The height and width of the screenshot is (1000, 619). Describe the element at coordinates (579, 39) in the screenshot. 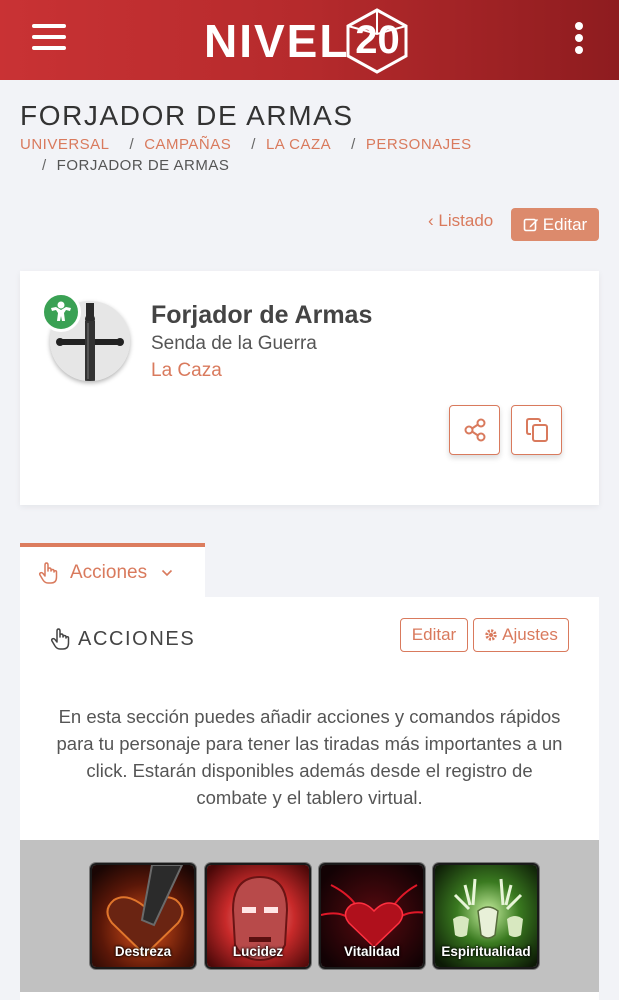

I see `kebab-menu-icon` at that location.